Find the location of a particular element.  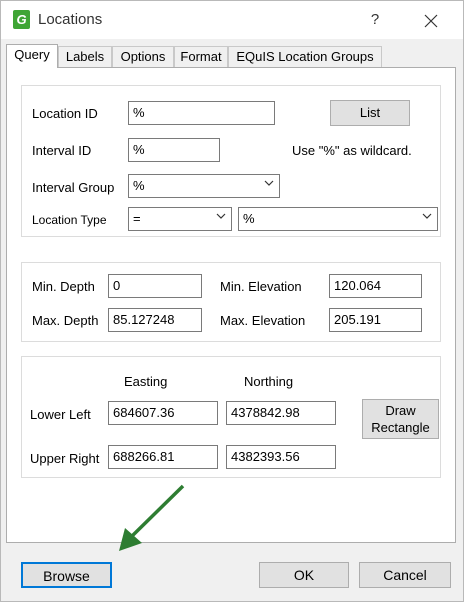

cancel-button: Cancel is located at coordinates (405, 575).